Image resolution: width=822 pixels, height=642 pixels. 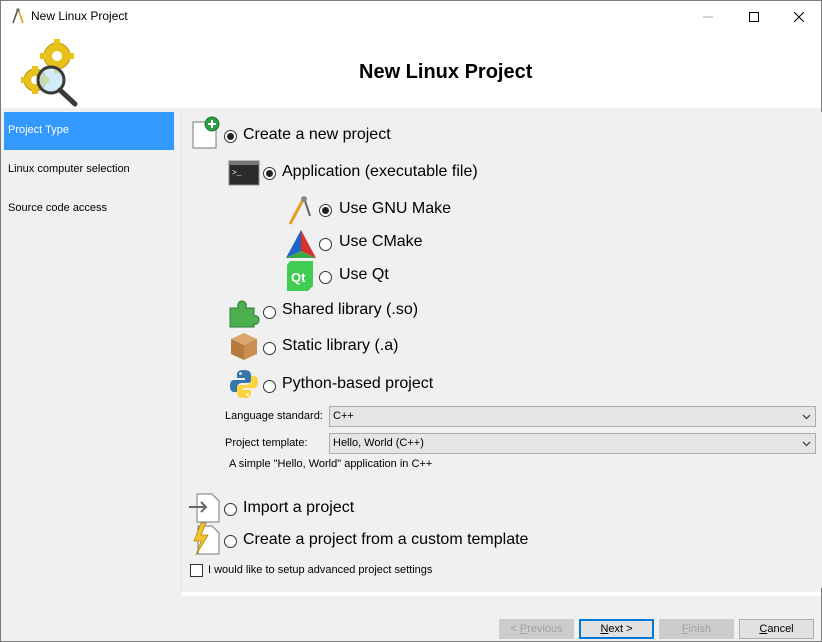 I want to click on puzzle-icon, so click(x=244, y=314).